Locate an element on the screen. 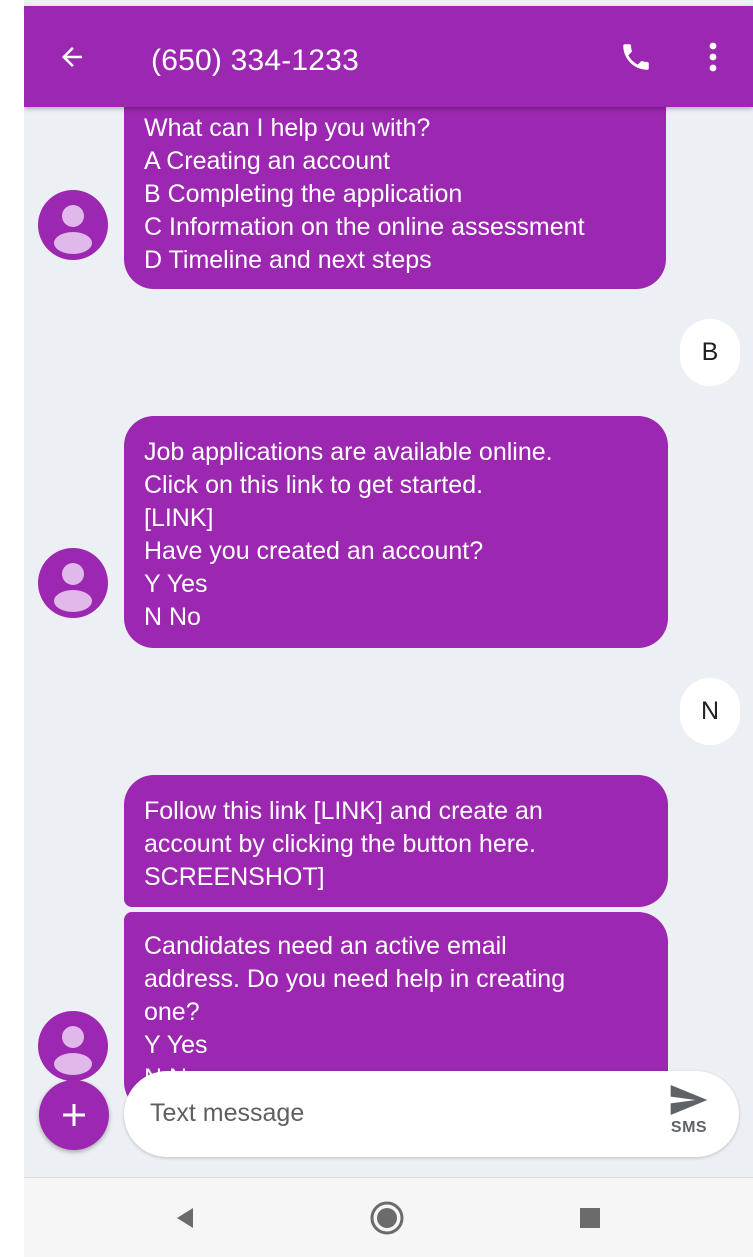  send-sms-button: SMS is located at coordinates (689, 1116).